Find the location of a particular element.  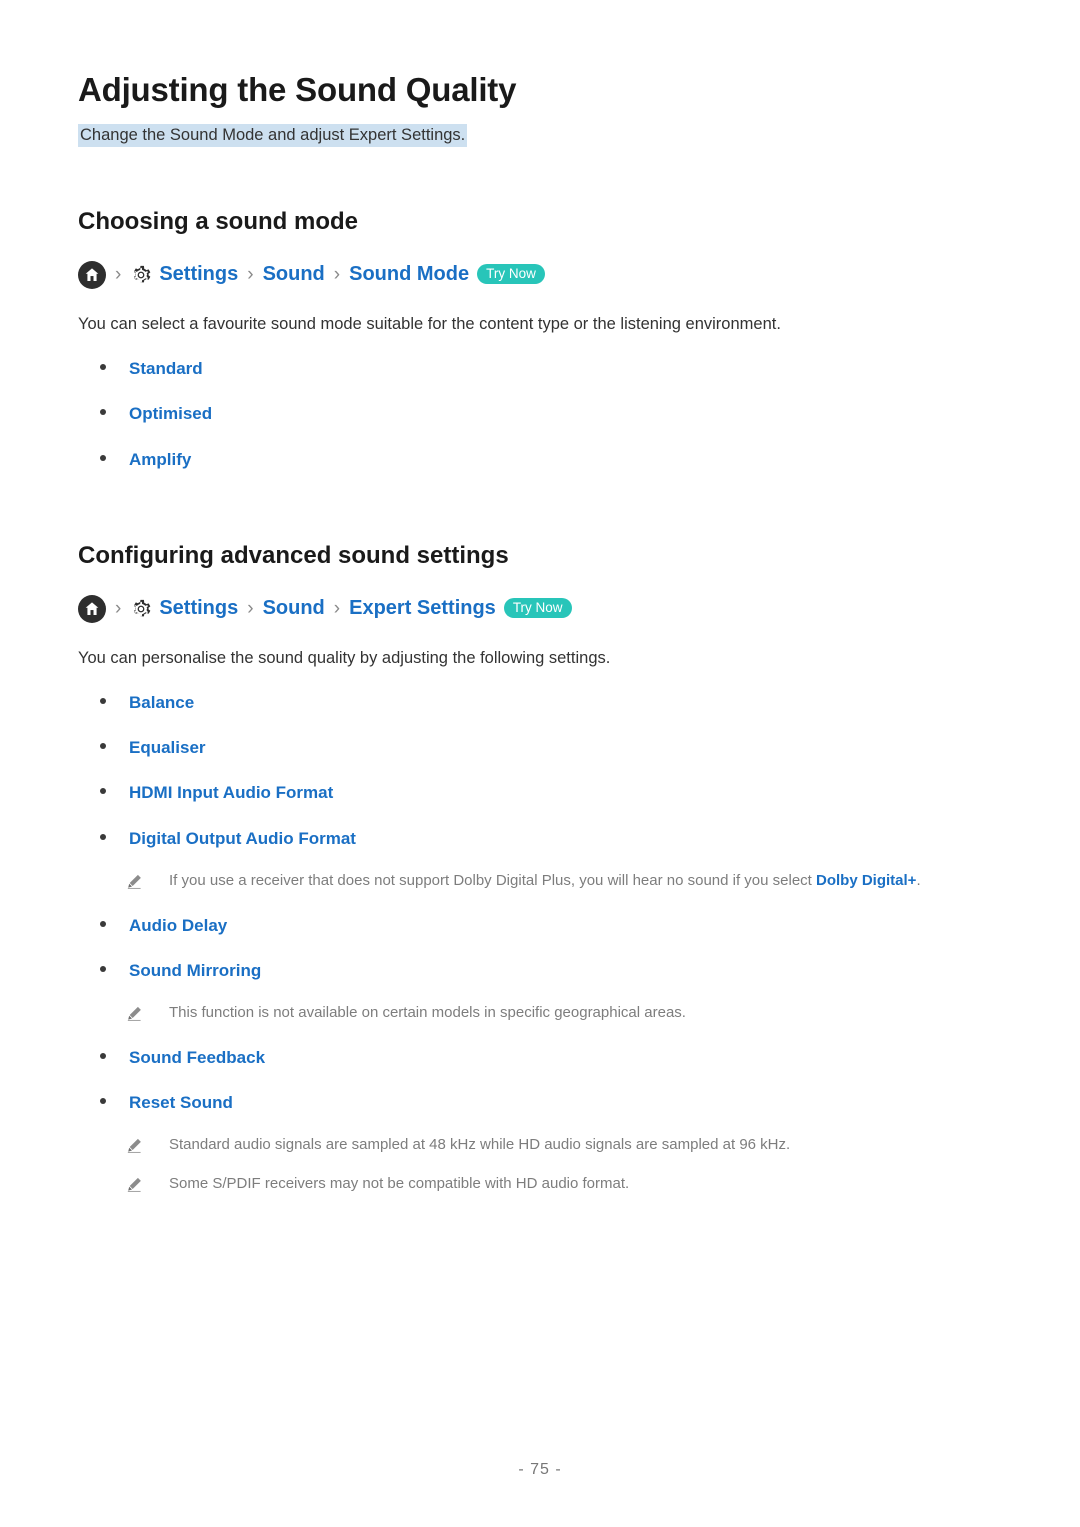

list-item: Digital Output Audio Format is located at coordinates (540, 839).